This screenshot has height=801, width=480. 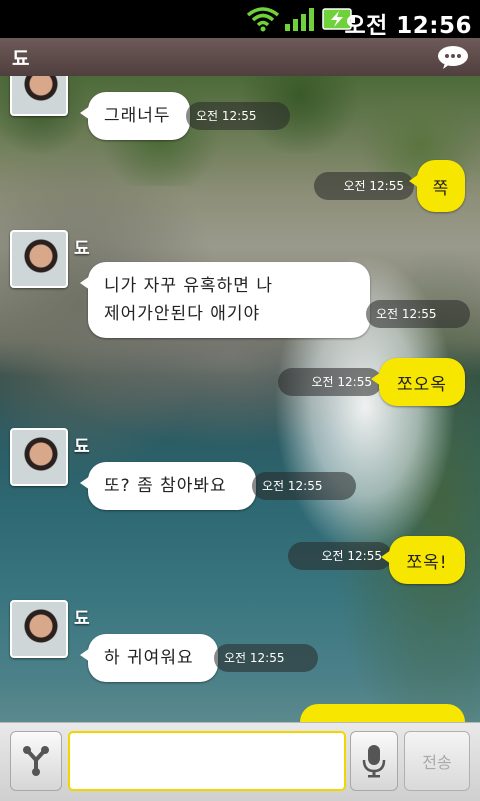 What do you see at coordinates (240, 57) in the screenshot?
I see `chat-header: 됴` at bounding box center [240, 57].